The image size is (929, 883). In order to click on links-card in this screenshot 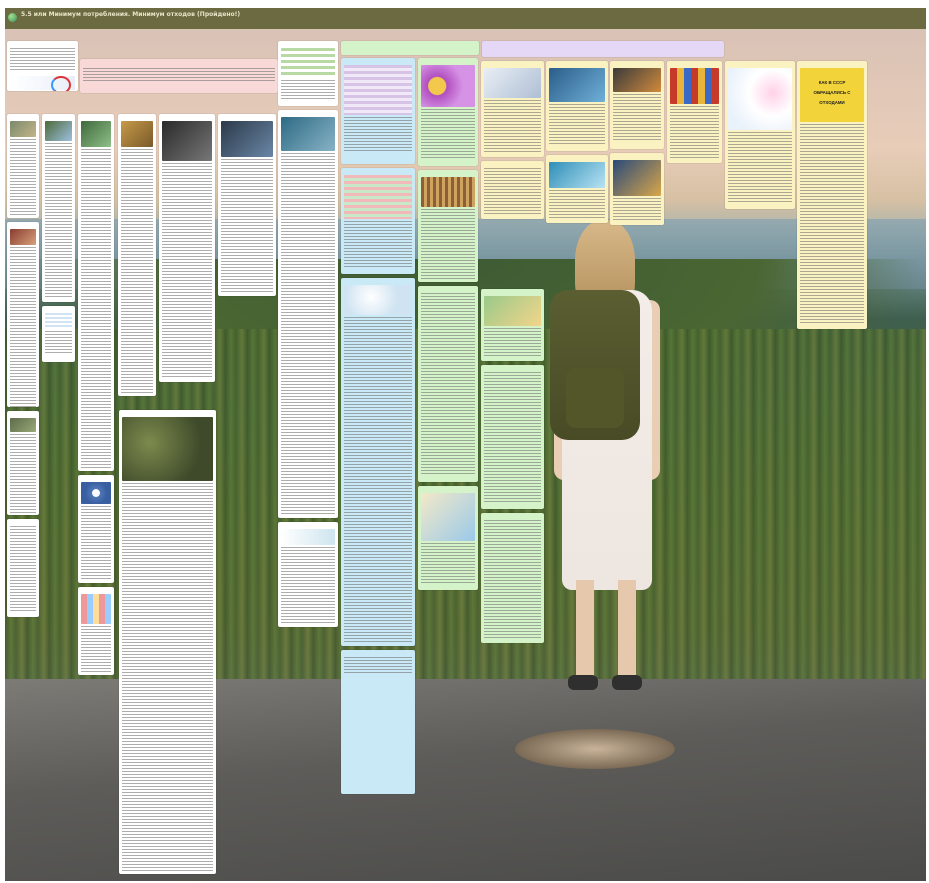, I will do `click(378, 722)`.